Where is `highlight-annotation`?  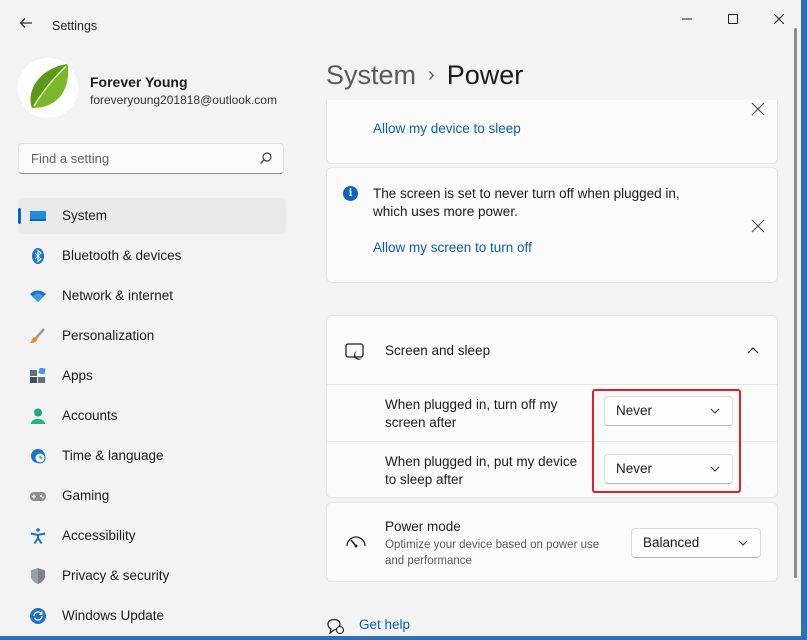
highlight-annotation is located at coordinates (666, 441).